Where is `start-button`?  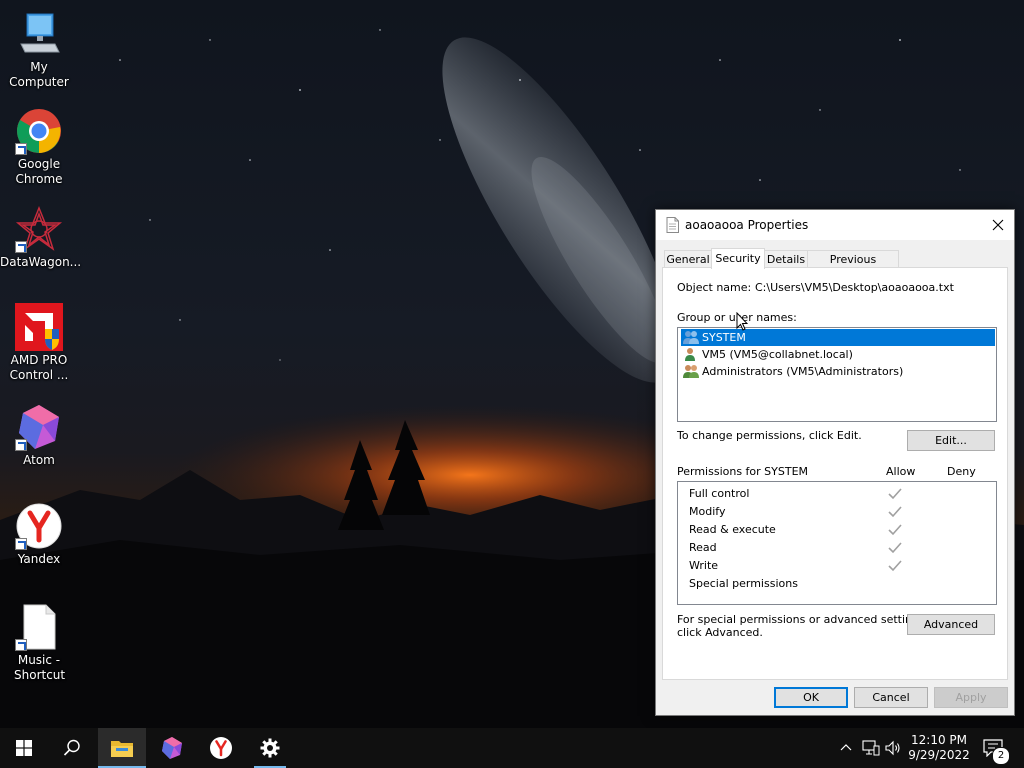
start-button is located at coordinates (24, 748).